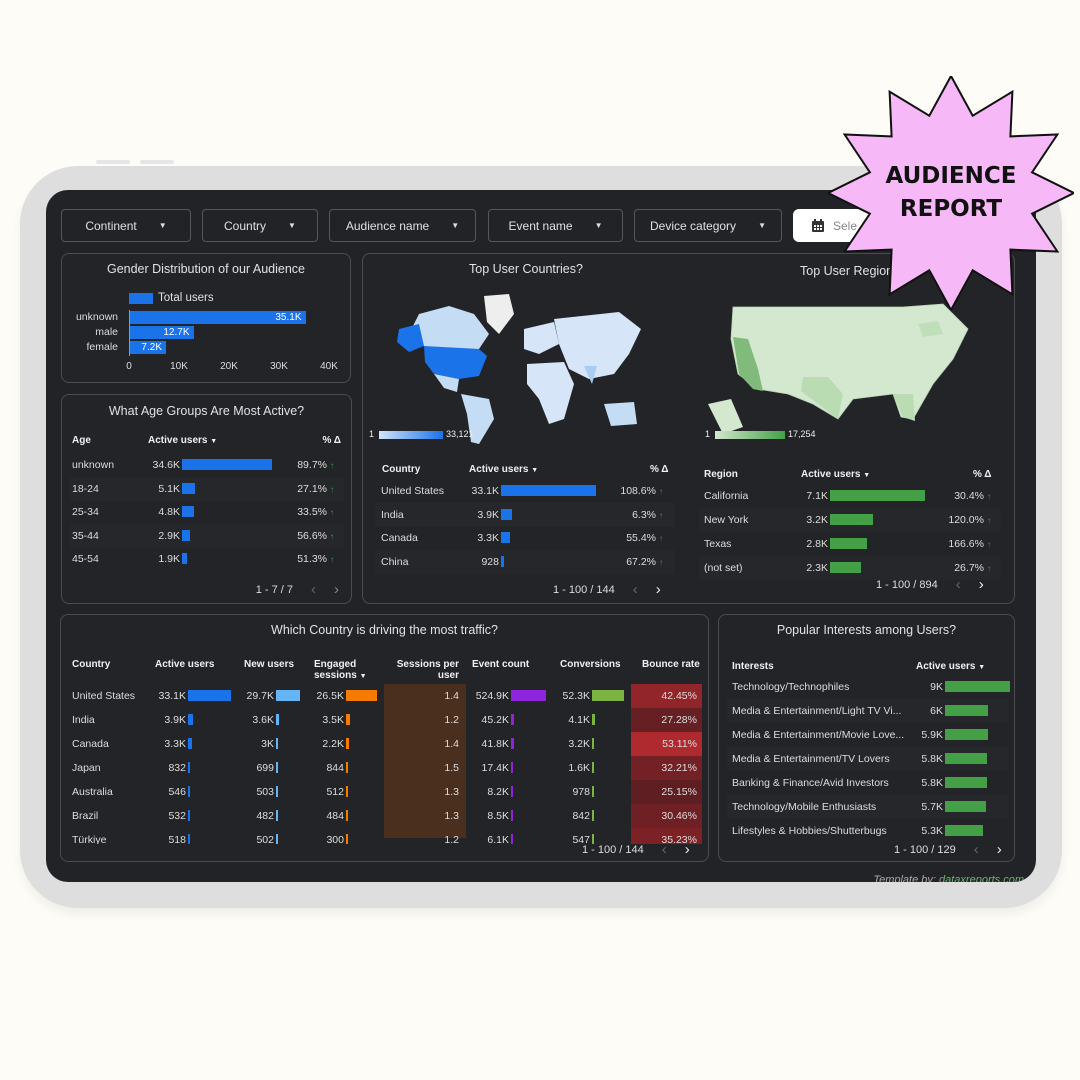 This screenshot has height=1080, width=1080. What do you see at coordinates (641, 491) in the screenshot?
I see `percent-change-value: 108.6% ↑` at bounding box center [641, 491].